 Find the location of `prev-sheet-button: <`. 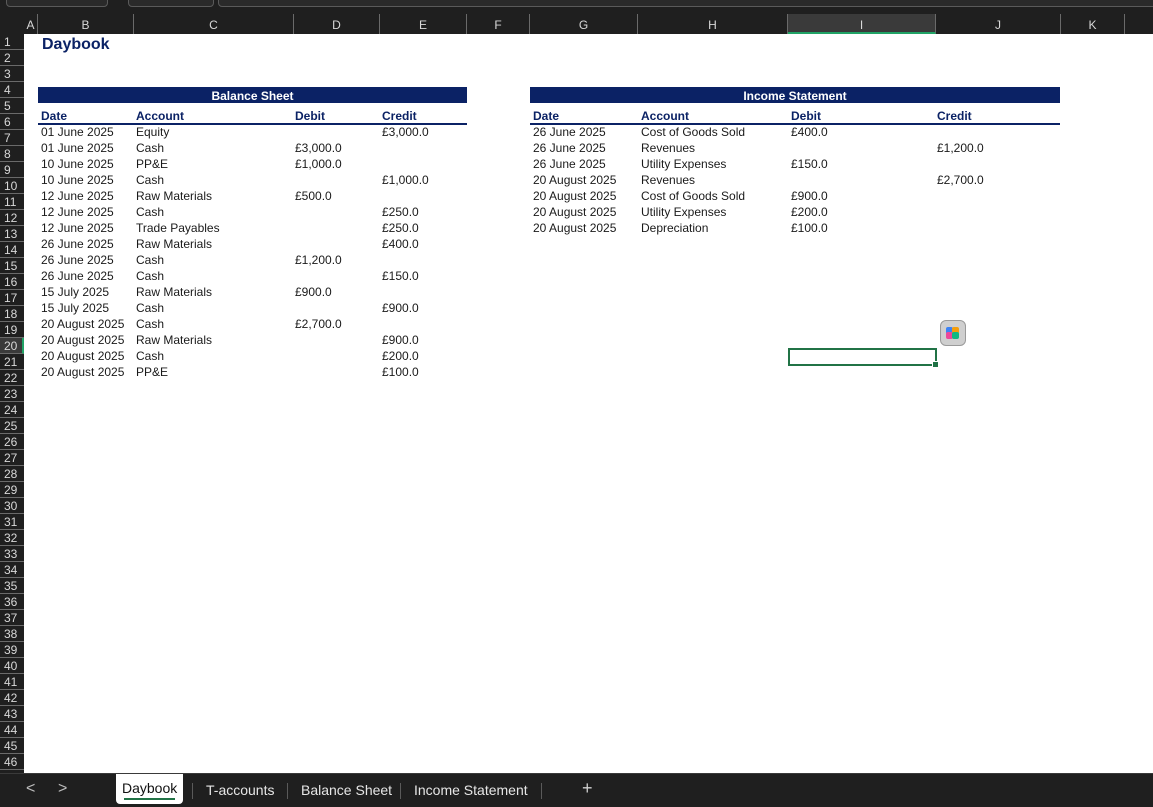

prev-sheet-button: < is located at coordinates (30, 789).